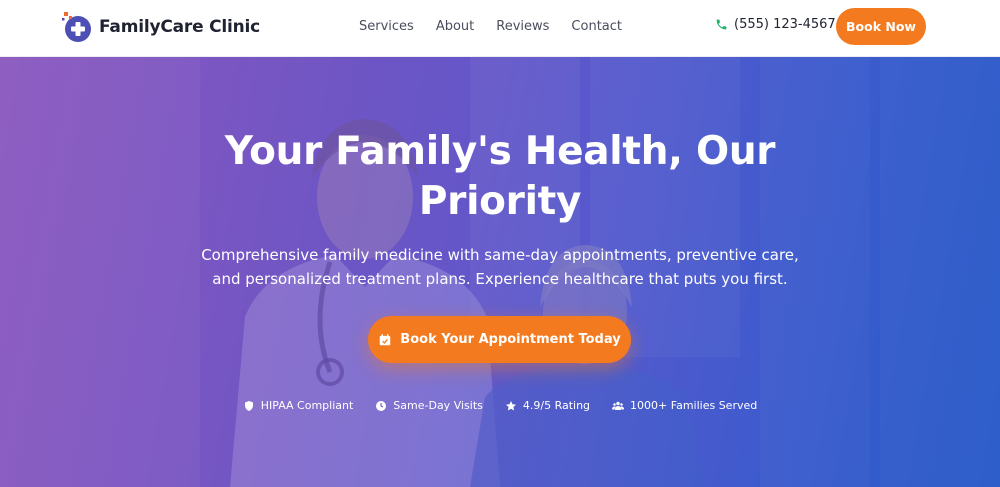 The width and height of the screenshot is (1000, 487). I want to click on phone-icon, so click(721, 24).